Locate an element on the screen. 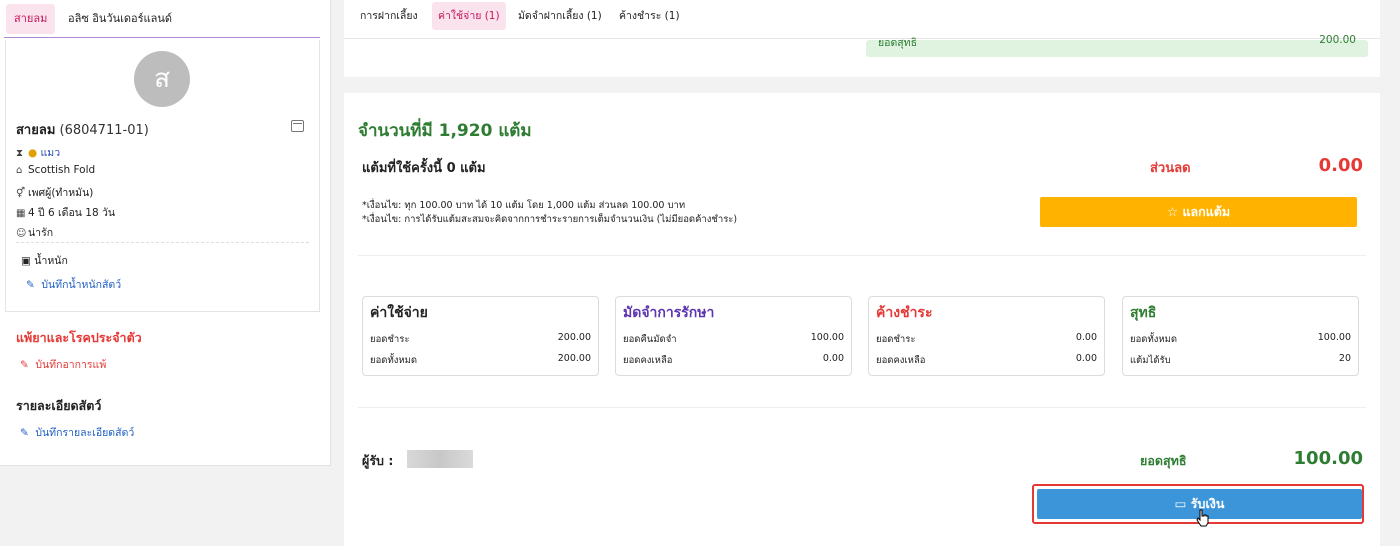 The image size is (1400, 546). breed-row: ⌂ Scottish Fold is located at coordinates (55, 170).